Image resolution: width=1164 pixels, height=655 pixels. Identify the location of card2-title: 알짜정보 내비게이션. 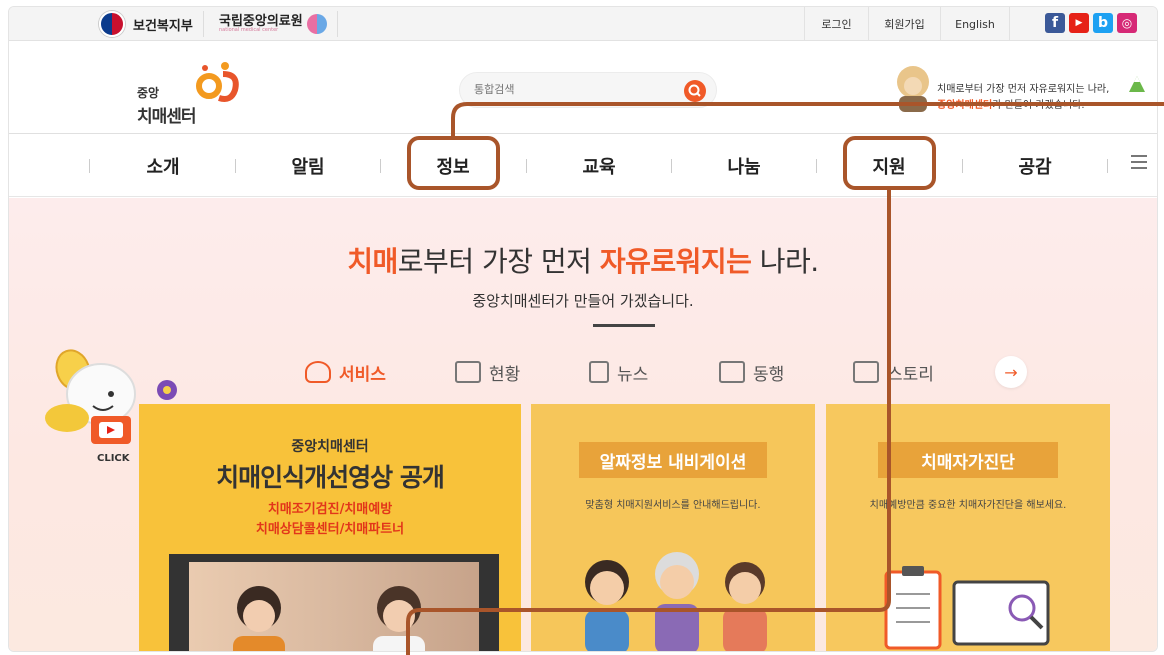
(673, 462).